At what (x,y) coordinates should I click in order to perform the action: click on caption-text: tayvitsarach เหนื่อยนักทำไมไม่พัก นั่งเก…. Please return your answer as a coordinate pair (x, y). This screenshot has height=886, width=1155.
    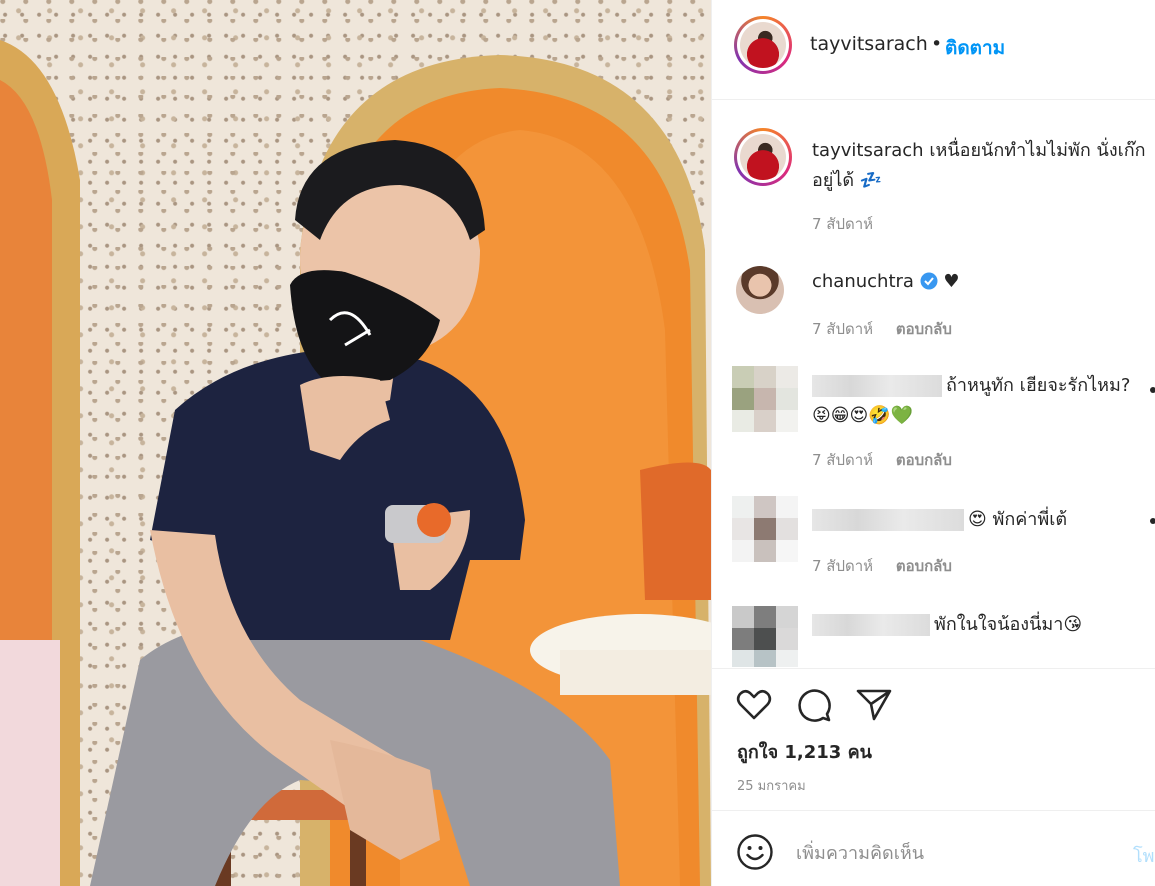
    Looking at the image, I should click on (979, 166).